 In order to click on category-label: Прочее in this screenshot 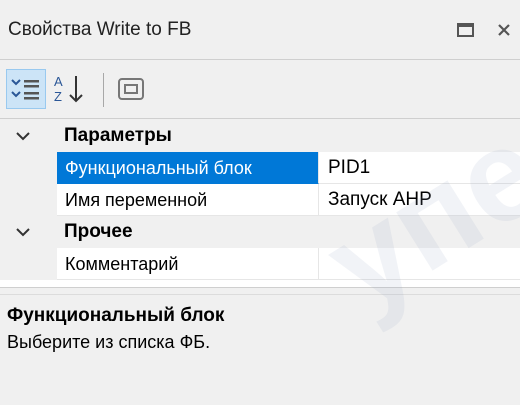, I will do `click(98, 231)`.